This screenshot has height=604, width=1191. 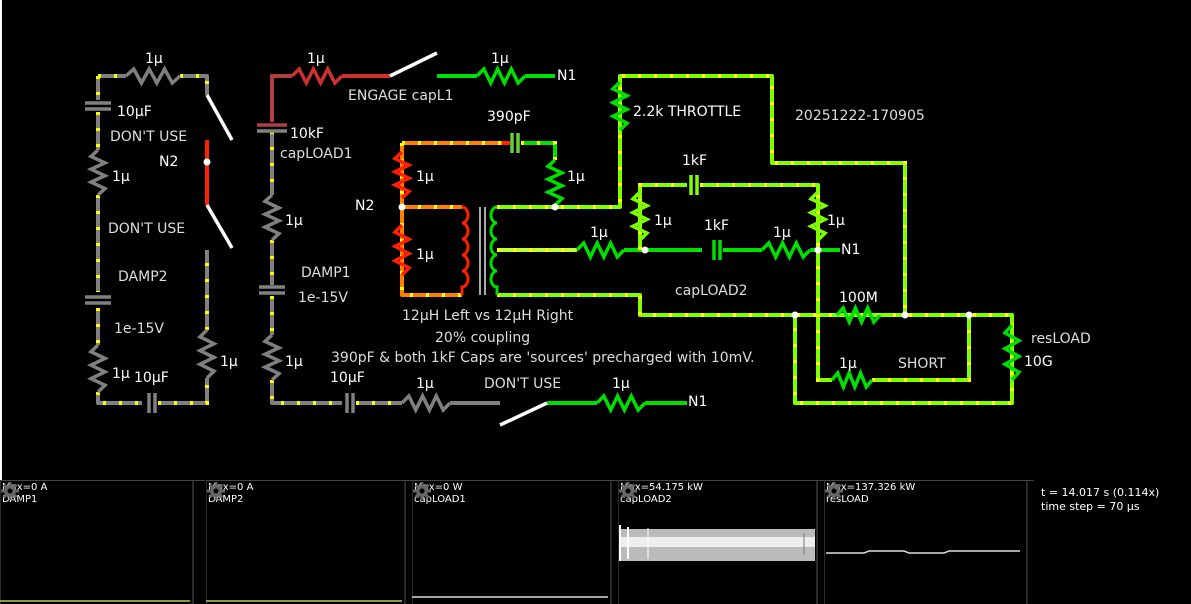 What do you see at coordinates (522, 384) in the screenshot?
I see `label-dont-use-3: DON'T USE` at bounding box center [522, 384].